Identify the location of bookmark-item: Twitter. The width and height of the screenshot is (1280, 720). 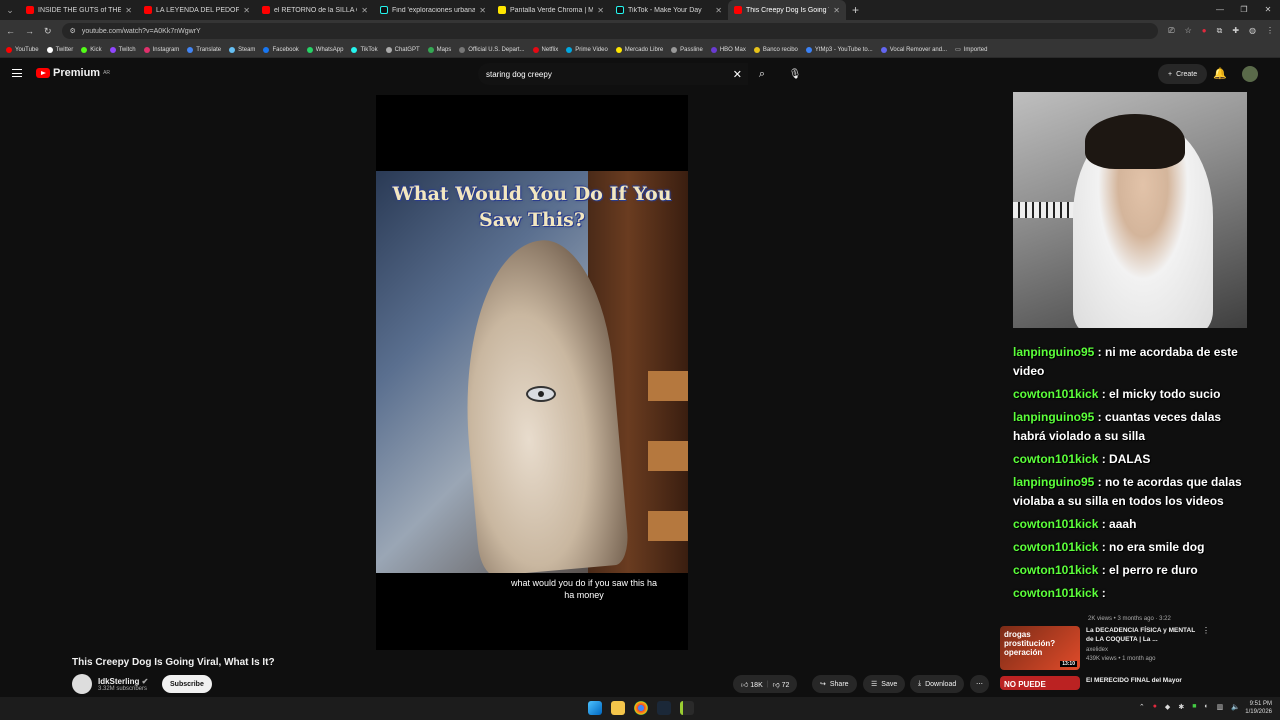
(59, 49).